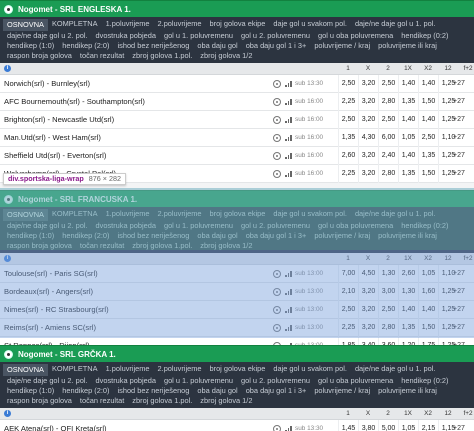  I want to click on tab-22: zbroj golova 1.pol., so click(162, 401).